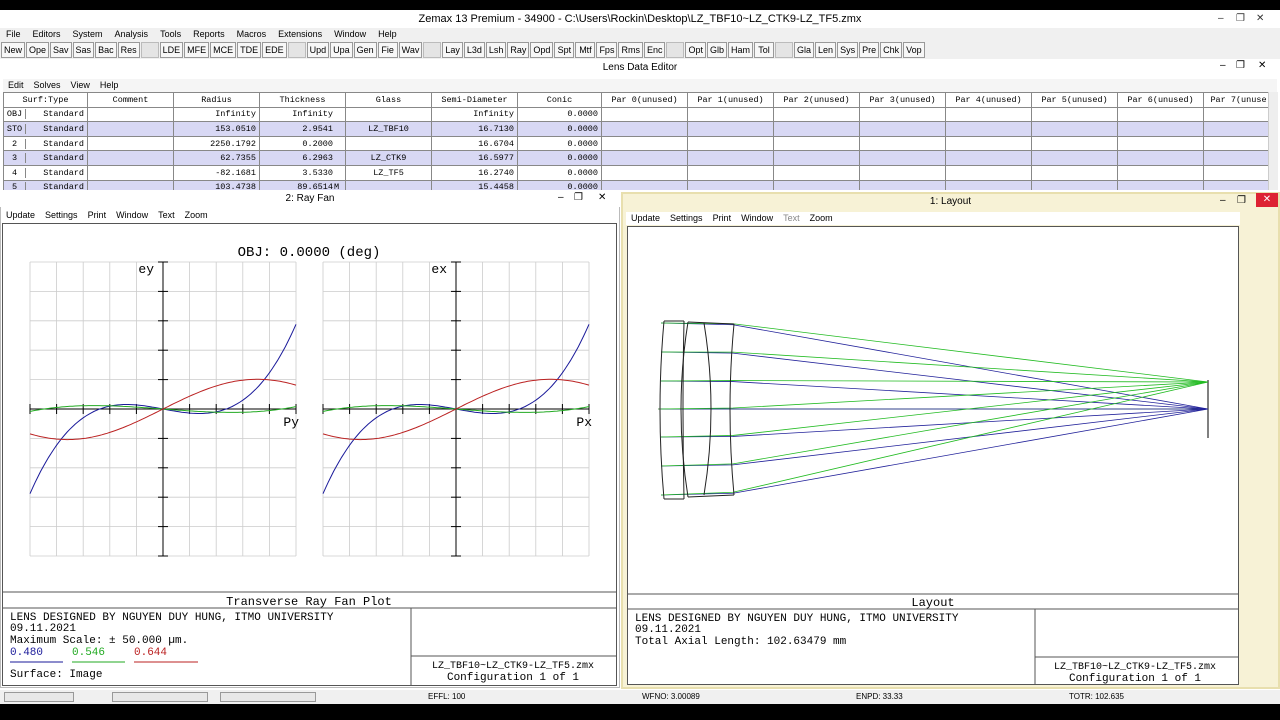 The image size is (1280, 720). I want to click on toolbar-bac-button: Bac, so click(106, 50).